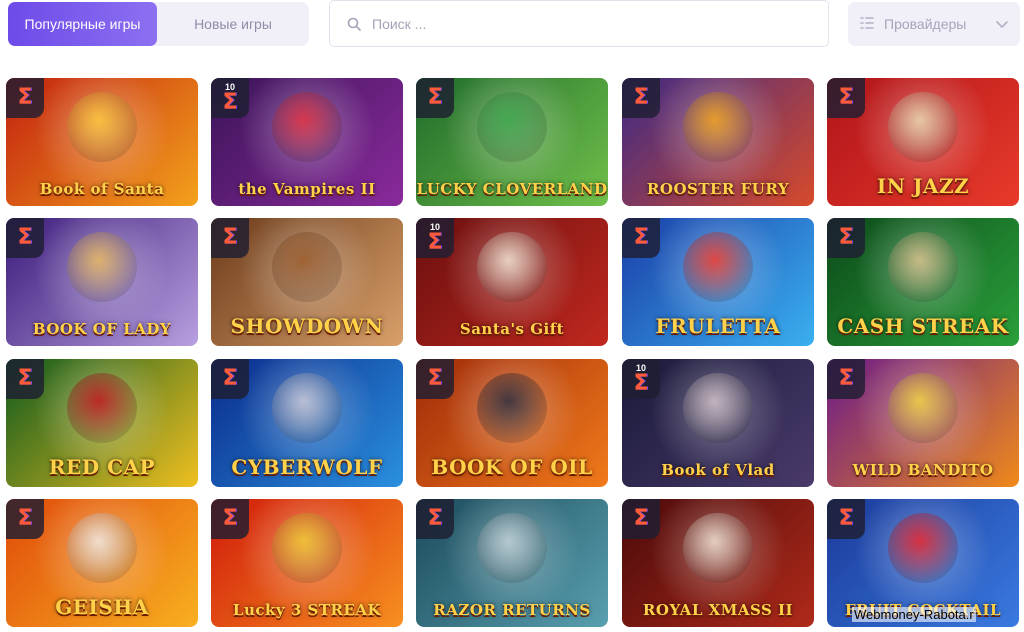  What do you see at coordinates (82, 24) in the screenshot?
I see `tab-popular-games: Популярные игры` at bounding box center [82, 24].